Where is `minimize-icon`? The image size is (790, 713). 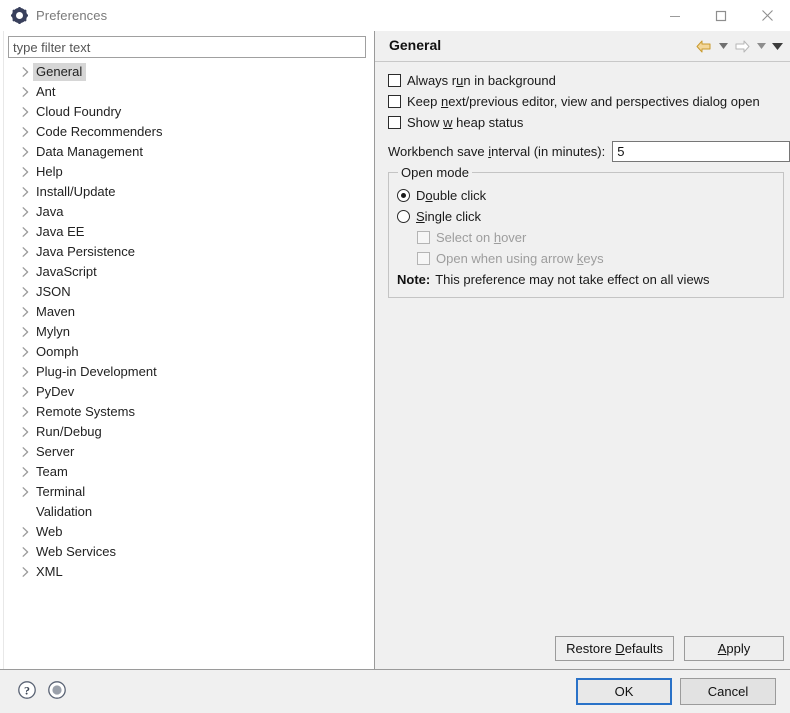 minimize-icon is located at coordinates (675, 15).